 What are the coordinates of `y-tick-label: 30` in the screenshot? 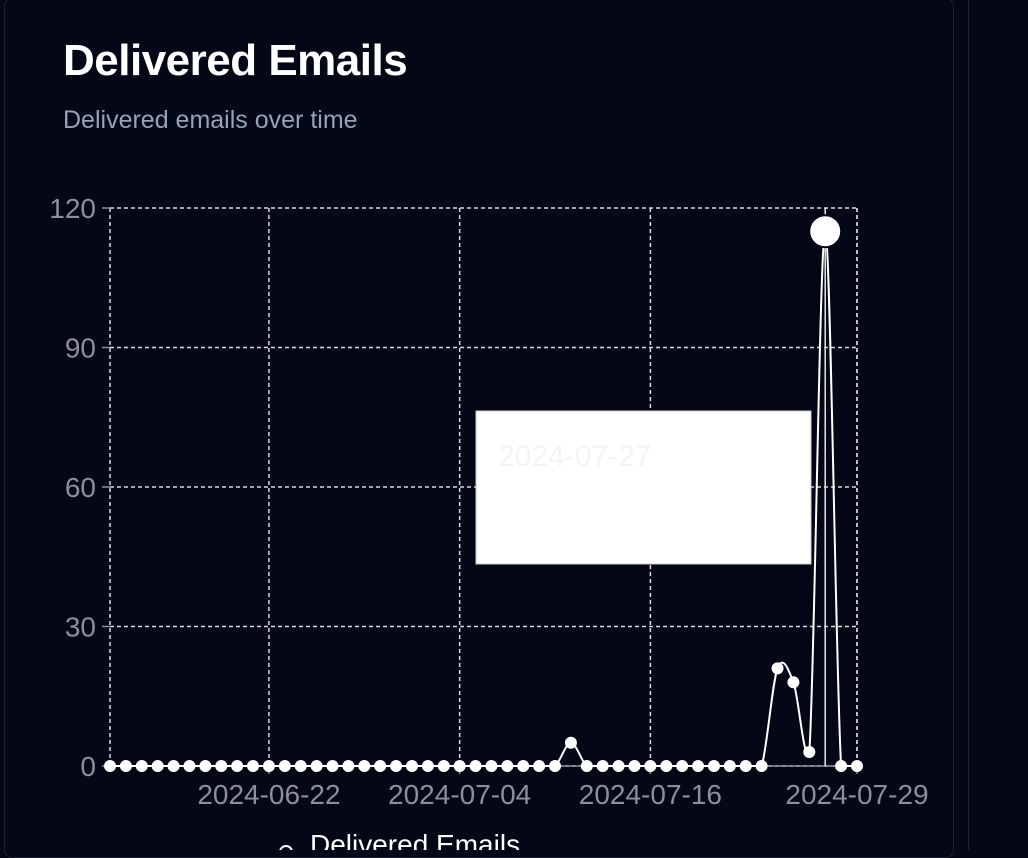 It's located at (80, 627).